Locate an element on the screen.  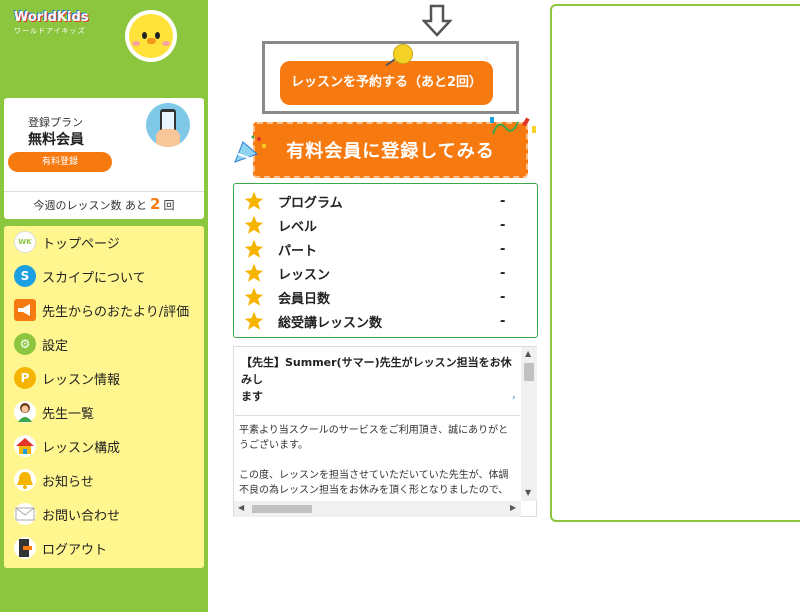
worldkids-icon: WK is located at coordinates (25, 242).